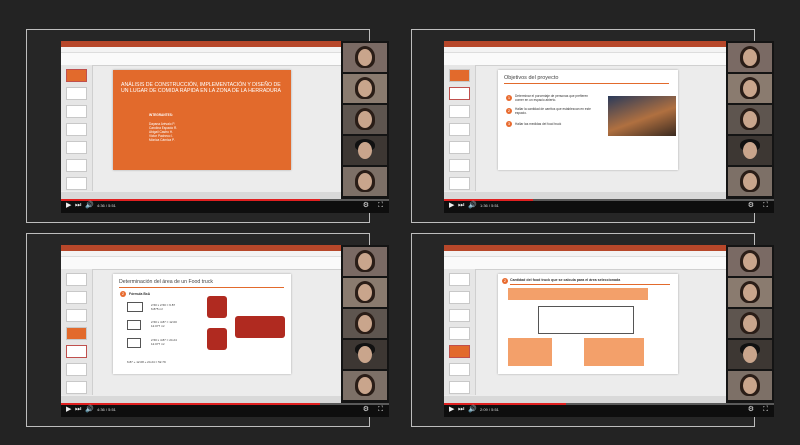  What do you see at coordinates (146, 362) in the screenshot?
I see `total-formula: 6.87 + 12.08 + 24.24 = 52.79` at bounding box center [146, 362].